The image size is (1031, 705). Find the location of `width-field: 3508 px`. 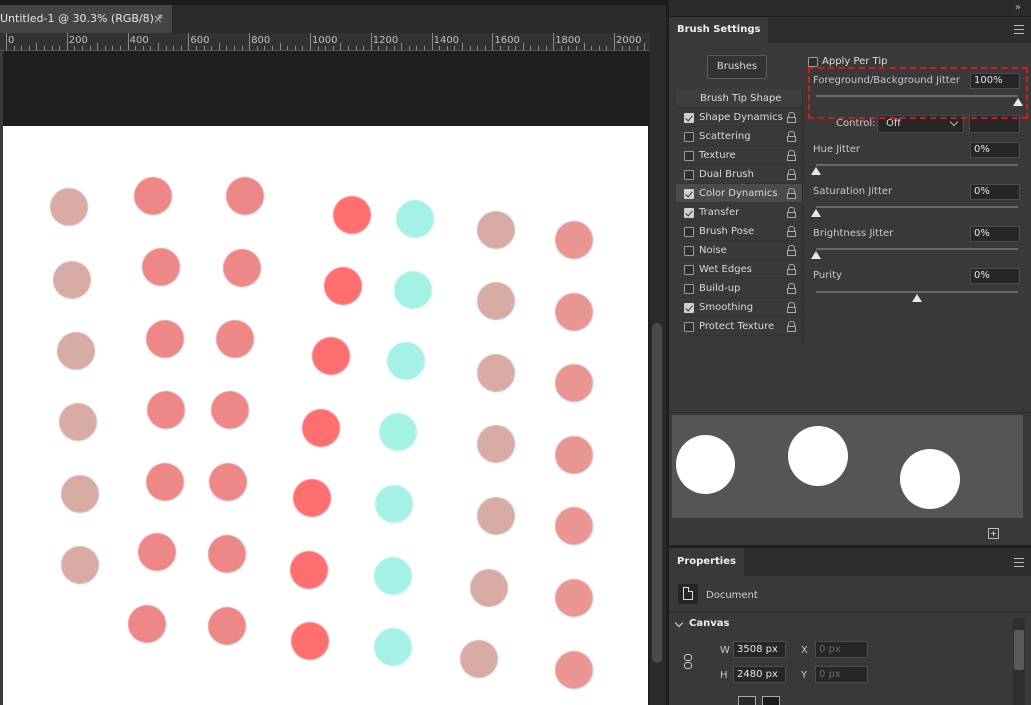

width-field: 3508 px is located at coordinates (759, 649).